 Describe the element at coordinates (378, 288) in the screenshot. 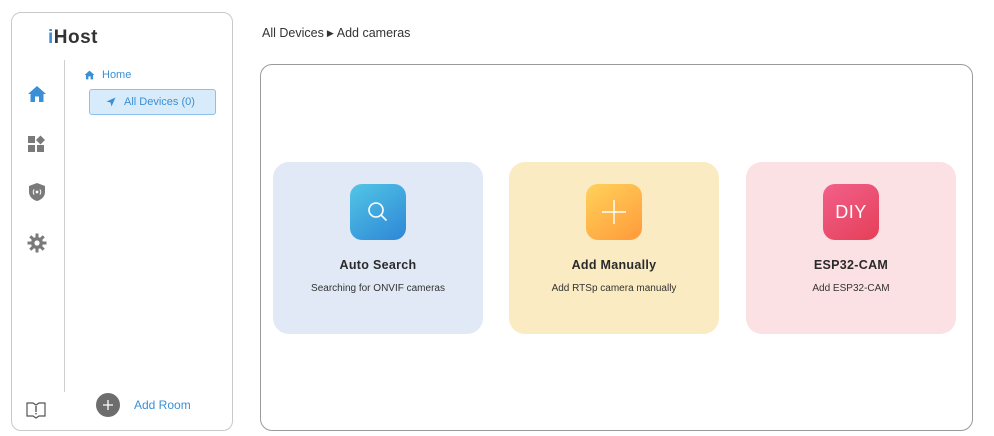

I see `auto-search-subtitle: Searching for ONVIF cameras` at that location.